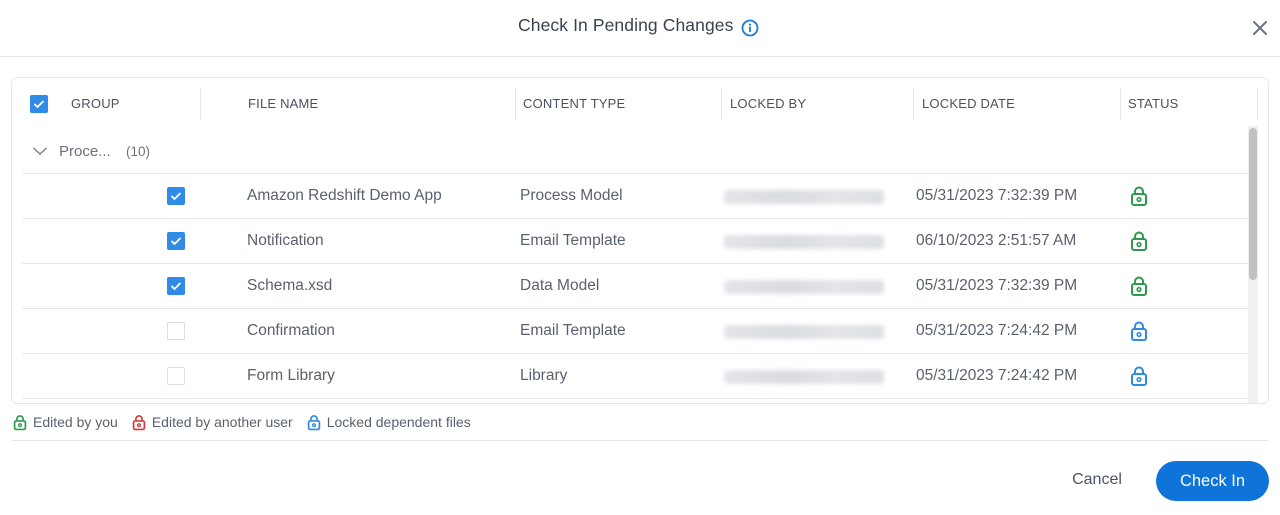 The image size is (1280, 515). I want to click on column-header-locked-date: LOCKED DATE, so click(968, 103).